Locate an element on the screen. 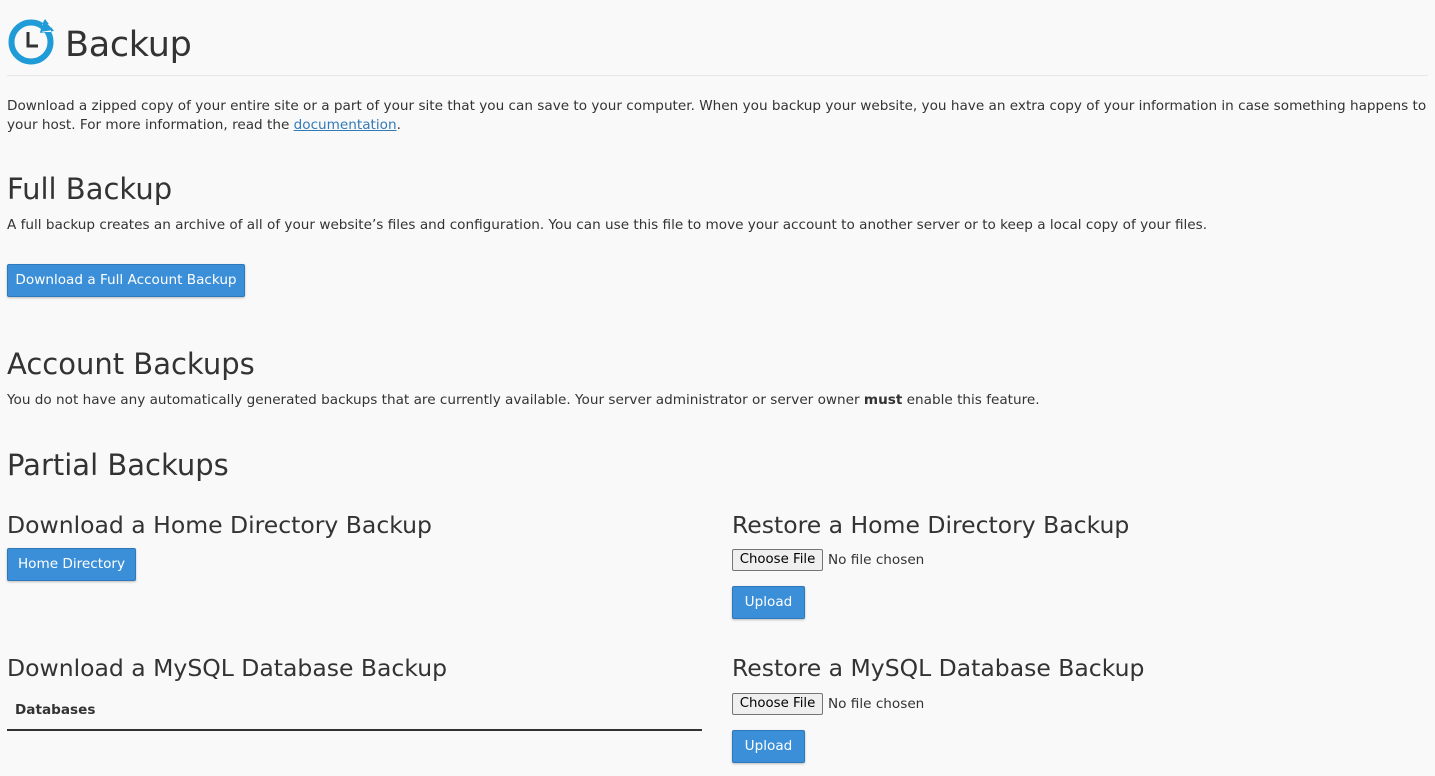  documentation-link: documentation is located at coordinates (345, 125).